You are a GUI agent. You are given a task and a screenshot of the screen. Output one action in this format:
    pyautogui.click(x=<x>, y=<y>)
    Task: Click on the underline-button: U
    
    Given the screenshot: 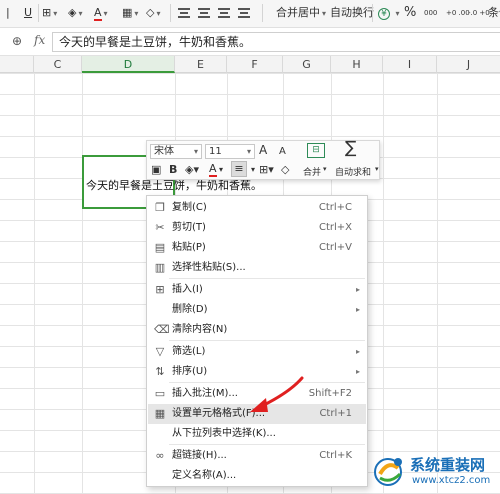 What is the action you would take?
    pyautogui.click(x=28, y=13)
    